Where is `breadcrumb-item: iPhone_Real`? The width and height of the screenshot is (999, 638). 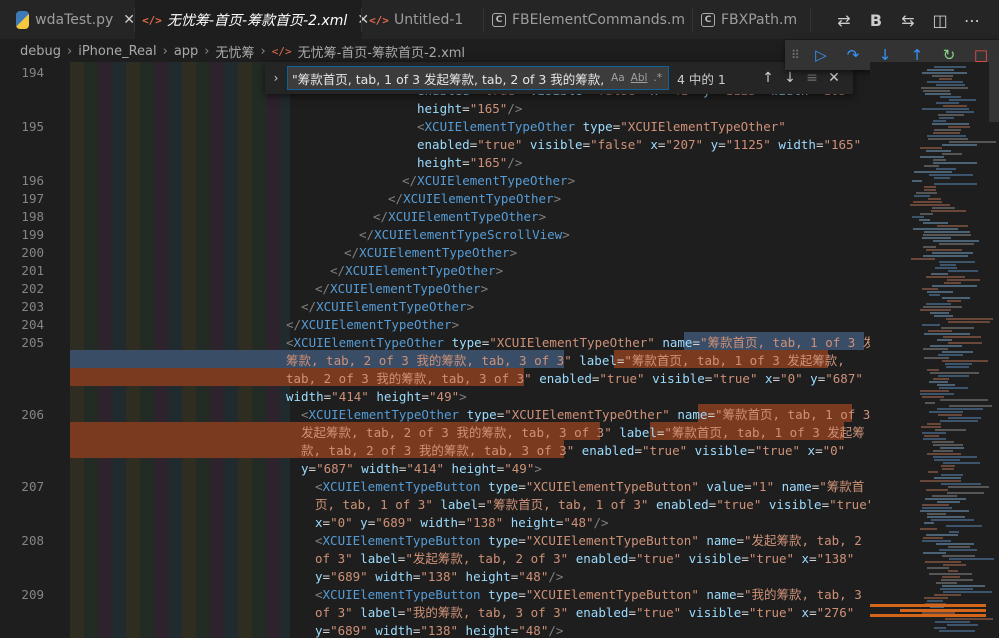 breadcrumb-item: iPhone_Real is located at coordinates (117, 51).